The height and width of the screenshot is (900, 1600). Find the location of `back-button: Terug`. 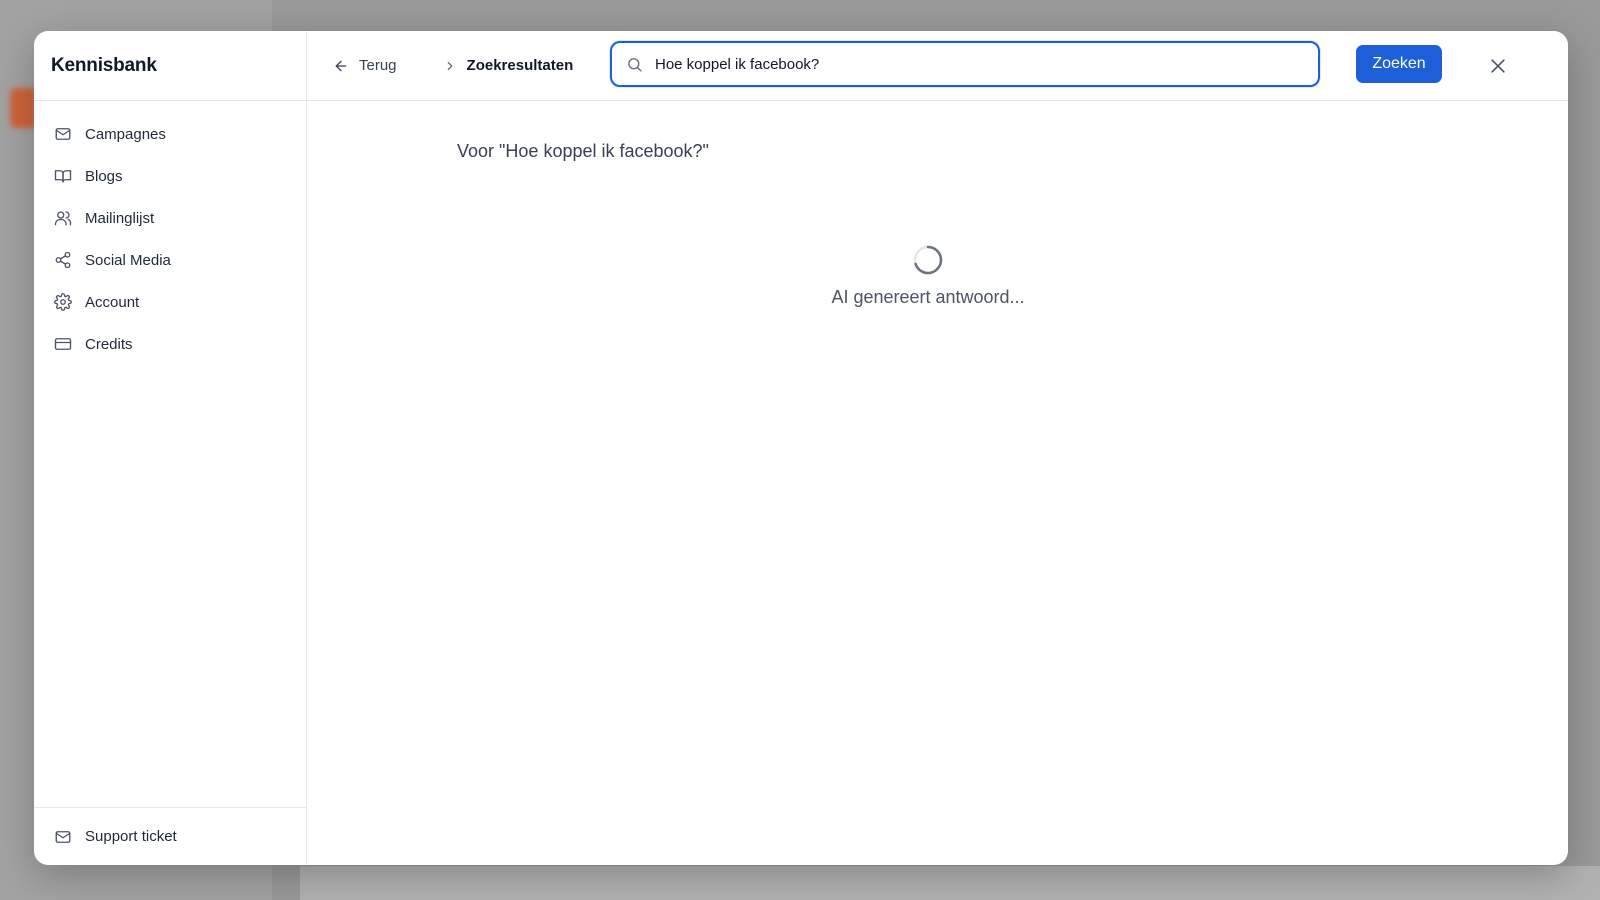

back-button: Terug is located at coordinates (365, 65).